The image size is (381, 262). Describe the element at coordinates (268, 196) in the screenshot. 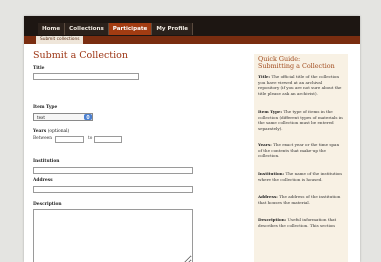

I see `guide-term: Address:` at that location.